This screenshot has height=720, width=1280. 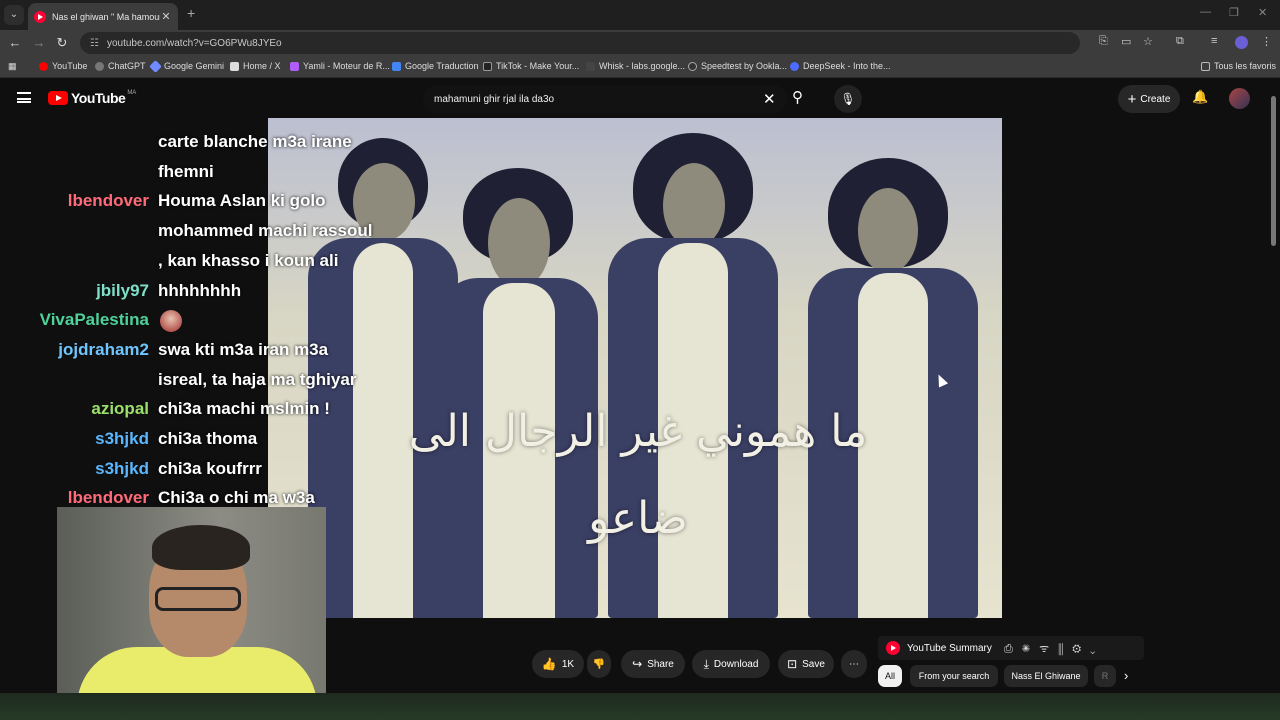 What do you see at coordinates (74, 320) in the screenshot?
I see `chat-author: VivaPalestina` at bounding box center [74, 320].